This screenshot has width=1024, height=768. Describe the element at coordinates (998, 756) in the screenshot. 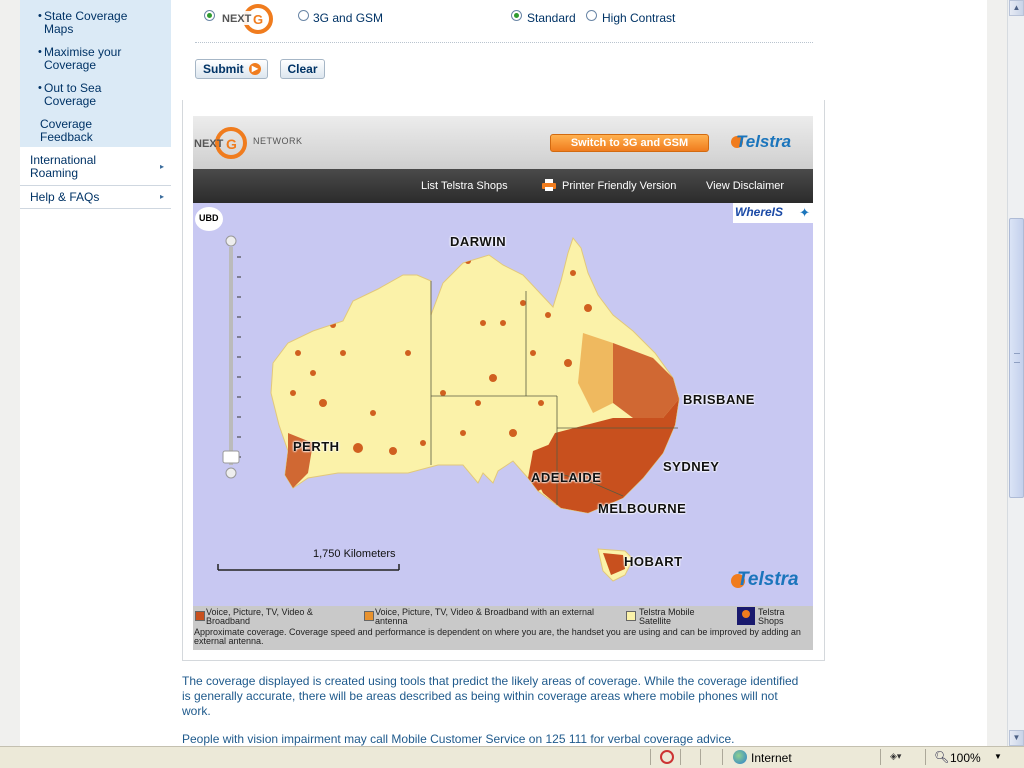

I see `chevron-down-icon: ▼` at that location.